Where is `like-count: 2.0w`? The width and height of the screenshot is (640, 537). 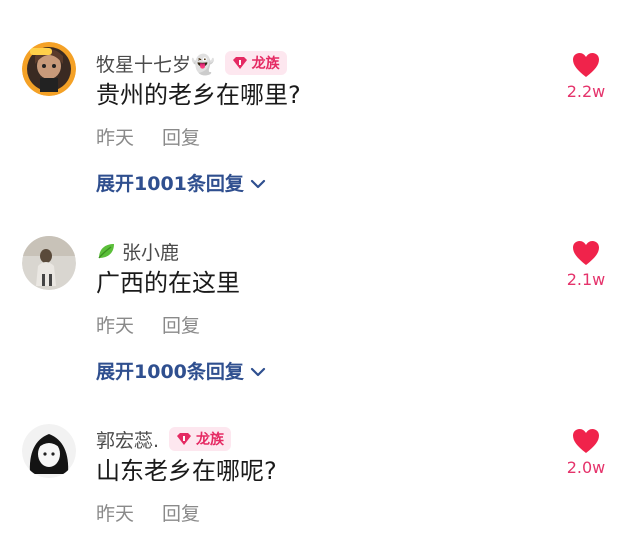 like-count: 2.0w is located at coordinates (586, 467).